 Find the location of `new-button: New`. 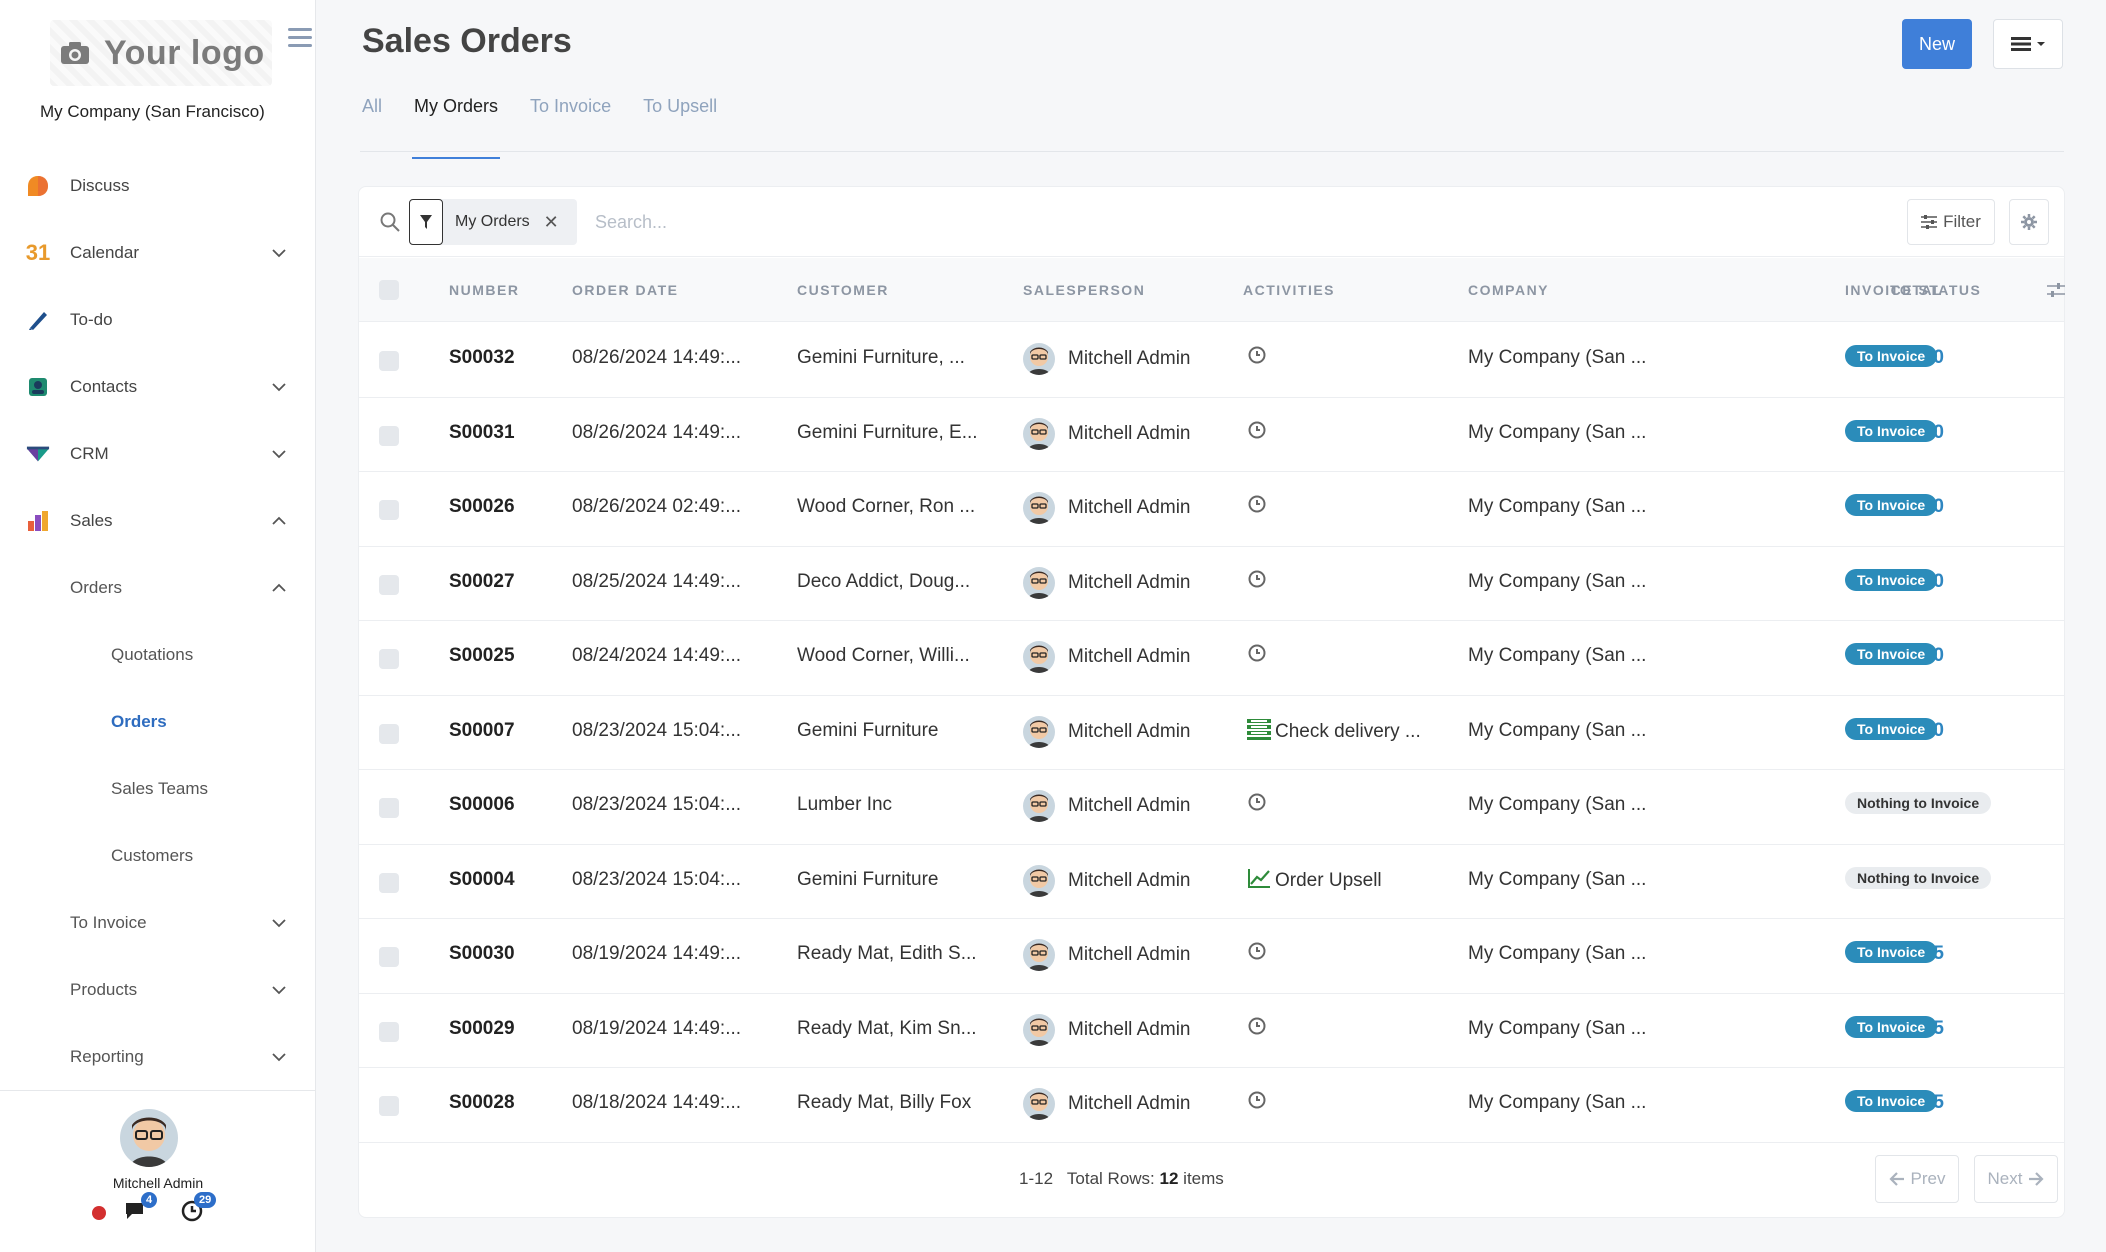

new-button: New is located at coordinates (1937, 44).